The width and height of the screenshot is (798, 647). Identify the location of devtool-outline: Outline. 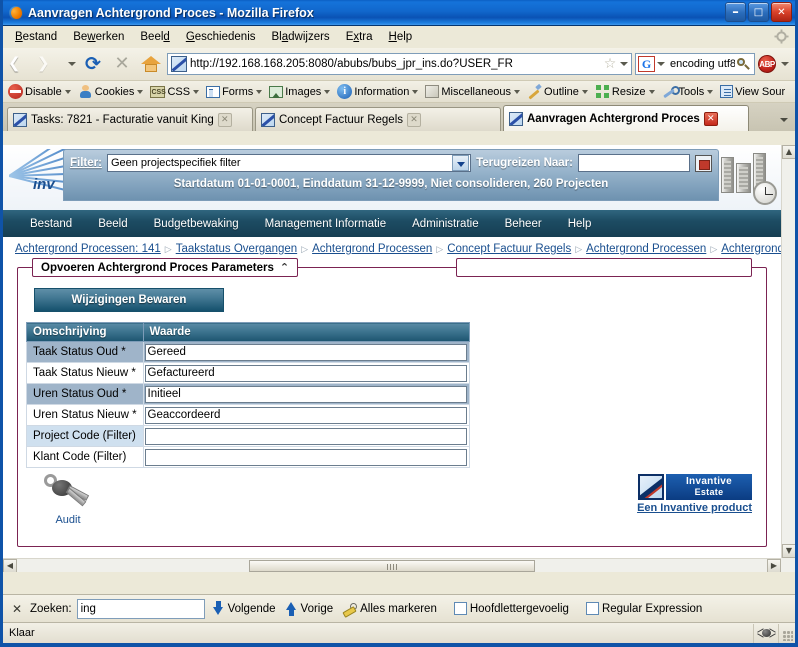
(559, 91).